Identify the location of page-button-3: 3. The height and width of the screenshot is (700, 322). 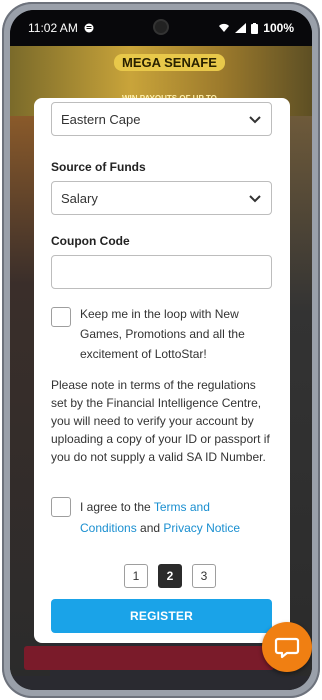
(204, 576).